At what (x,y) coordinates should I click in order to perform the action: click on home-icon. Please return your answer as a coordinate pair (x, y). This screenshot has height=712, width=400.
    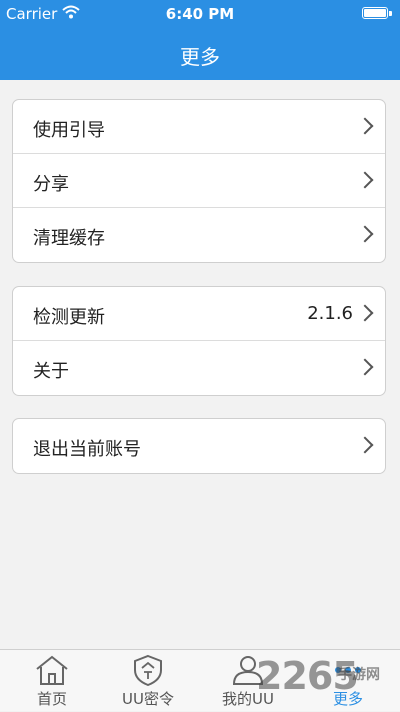
    Looking at the image, I should click on (52, 670).